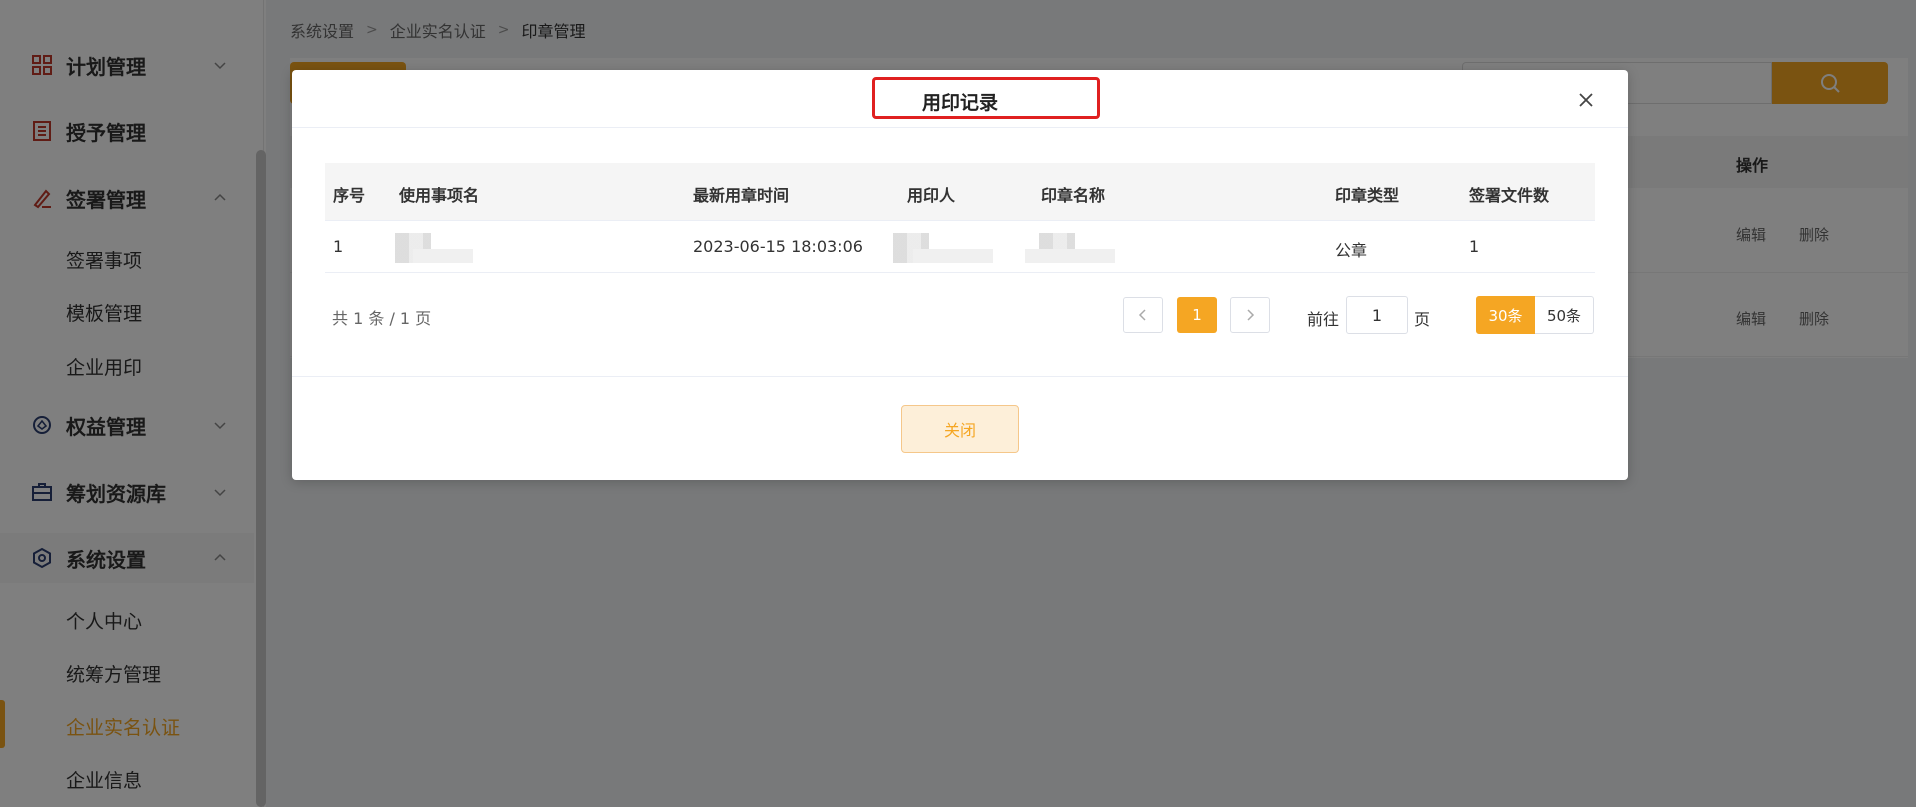  I want to click on close-button: 关闭, so click(960, 429).